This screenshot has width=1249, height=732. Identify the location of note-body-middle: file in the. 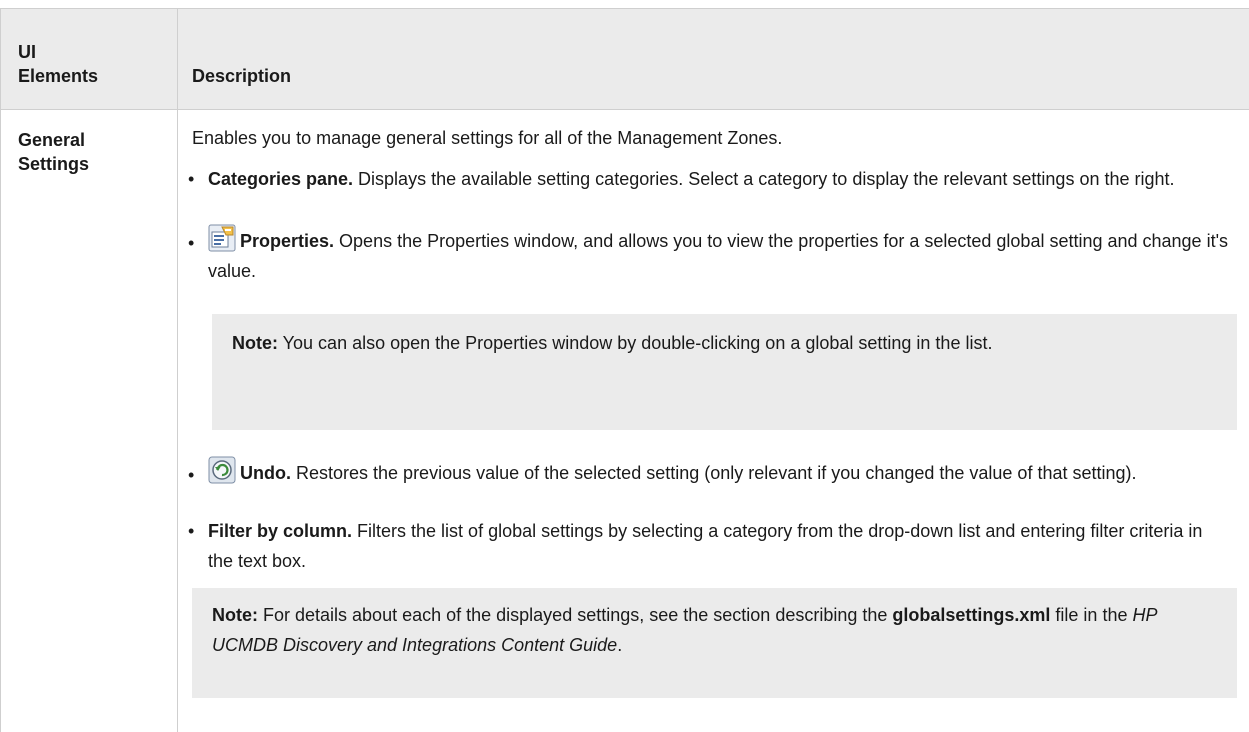
(1091, 615).